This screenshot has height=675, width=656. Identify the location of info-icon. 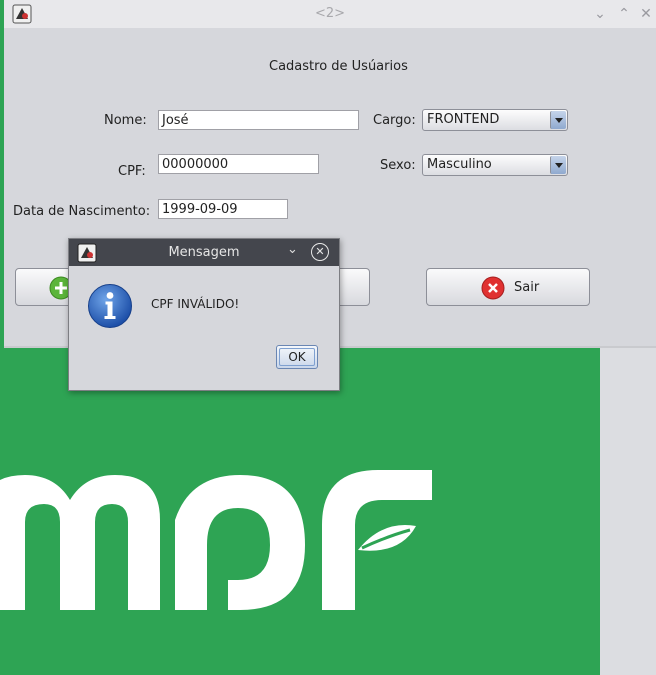
(110, 306).